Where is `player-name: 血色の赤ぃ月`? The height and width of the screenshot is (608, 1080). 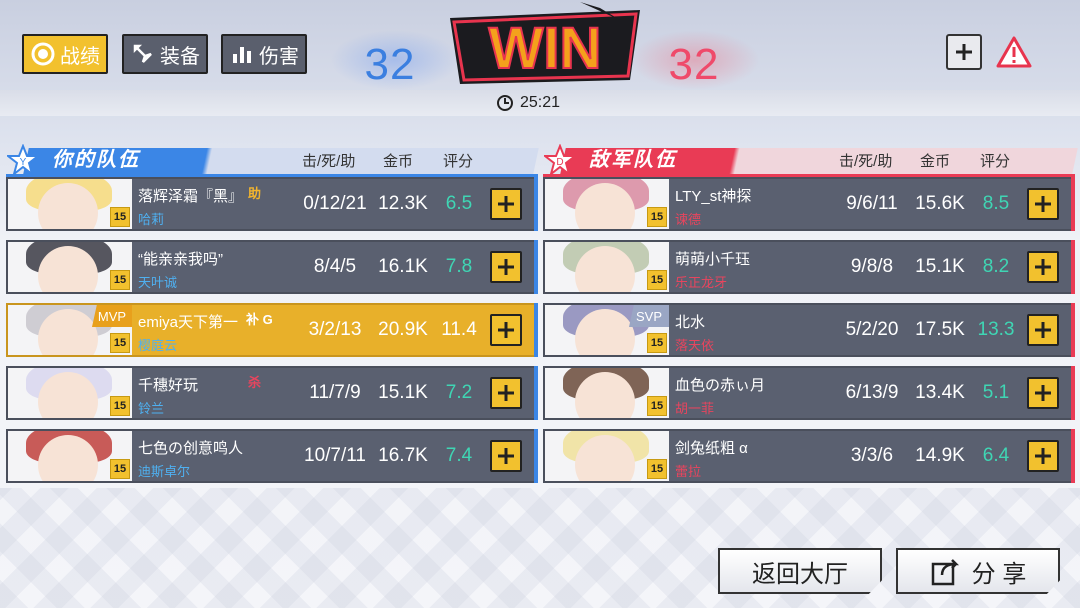 player-name: 血色の赤ぃ月 is located at coordinates (720, 385).